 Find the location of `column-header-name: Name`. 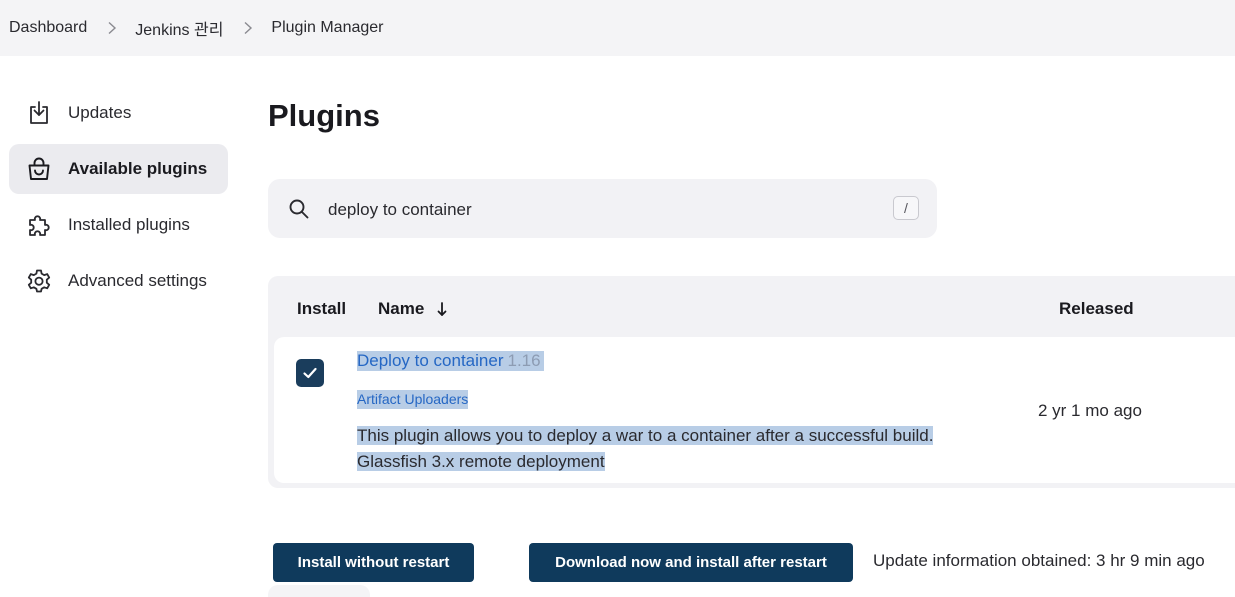

column-header-name: Name is located at coordinates (413, 309).